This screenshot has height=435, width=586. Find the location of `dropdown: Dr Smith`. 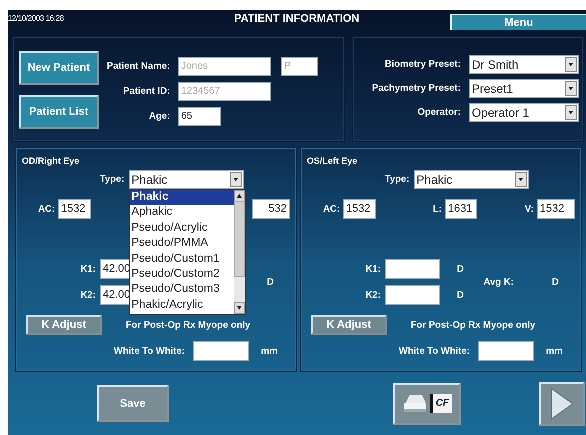

dropdown: Dr Smith is located at coordinates (524, 64).